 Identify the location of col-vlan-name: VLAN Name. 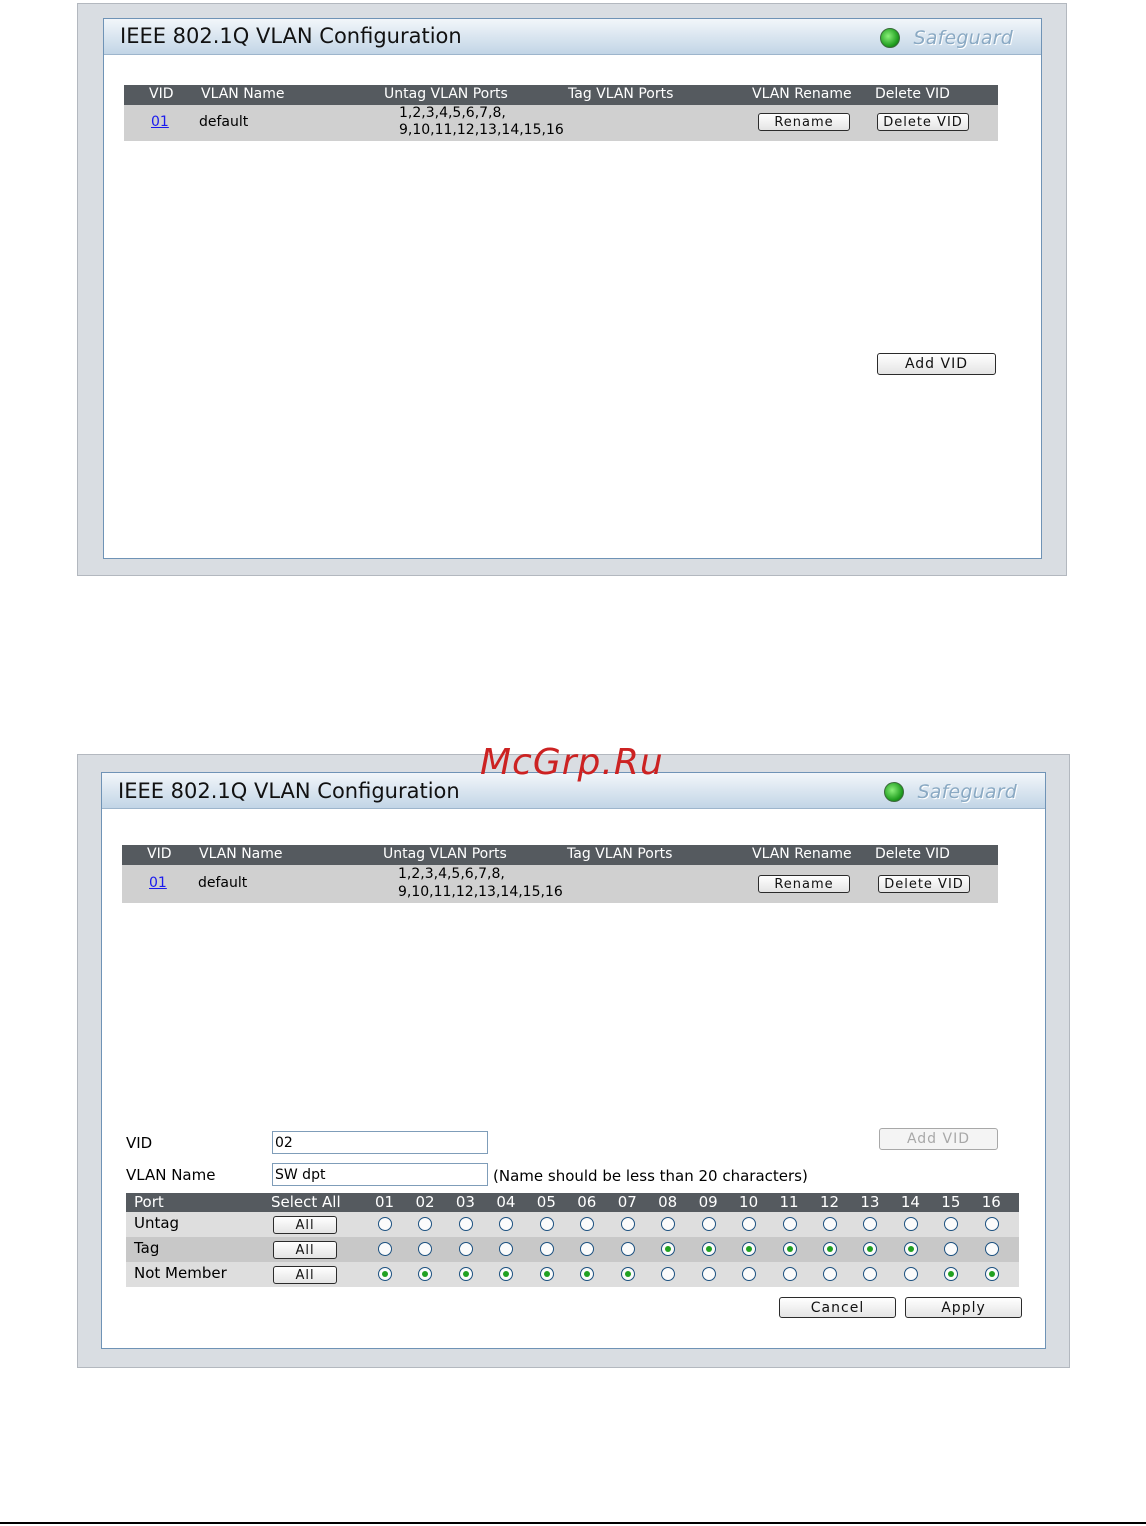
(241, 854).